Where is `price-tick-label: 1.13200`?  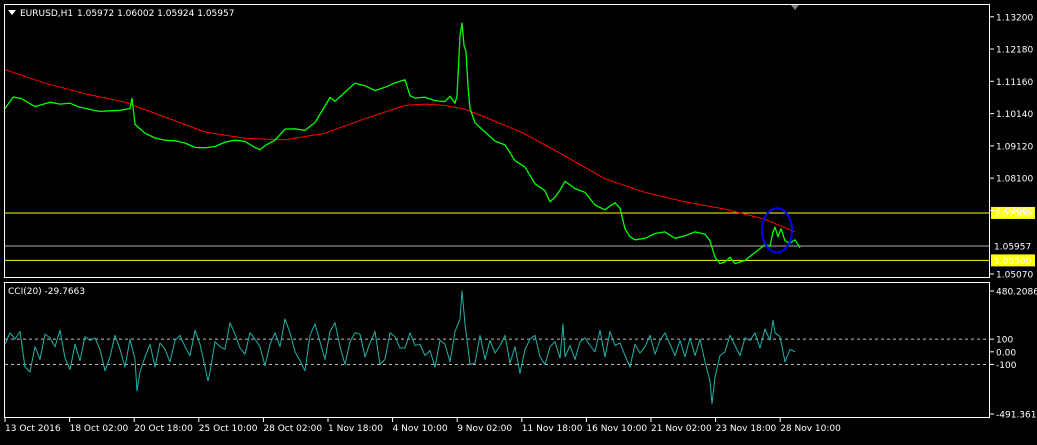
price-tick-label: 1.13200 is located at coordinates (1014, 18).